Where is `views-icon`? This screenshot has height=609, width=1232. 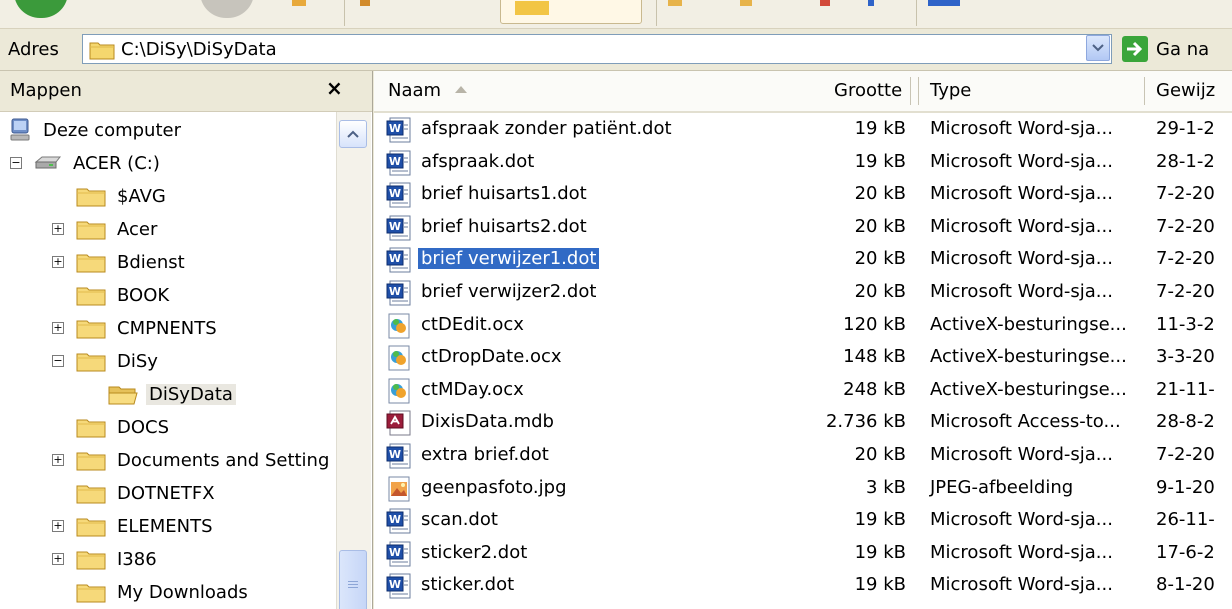 views-icon is located at coordinates (944, 3).